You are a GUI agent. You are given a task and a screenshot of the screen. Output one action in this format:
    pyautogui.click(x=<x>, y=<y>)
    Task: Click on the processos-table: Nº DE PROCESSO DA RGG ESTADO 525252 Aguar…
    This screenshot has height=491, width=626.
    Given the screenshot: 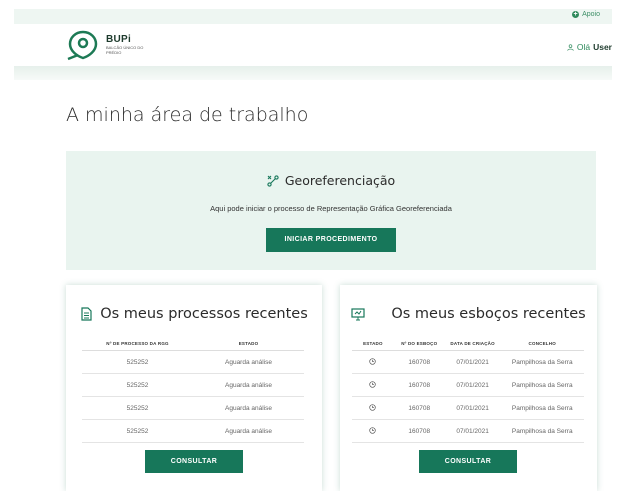 What is the action you would take?
    pyautogui.click(x=193, y=392)
    